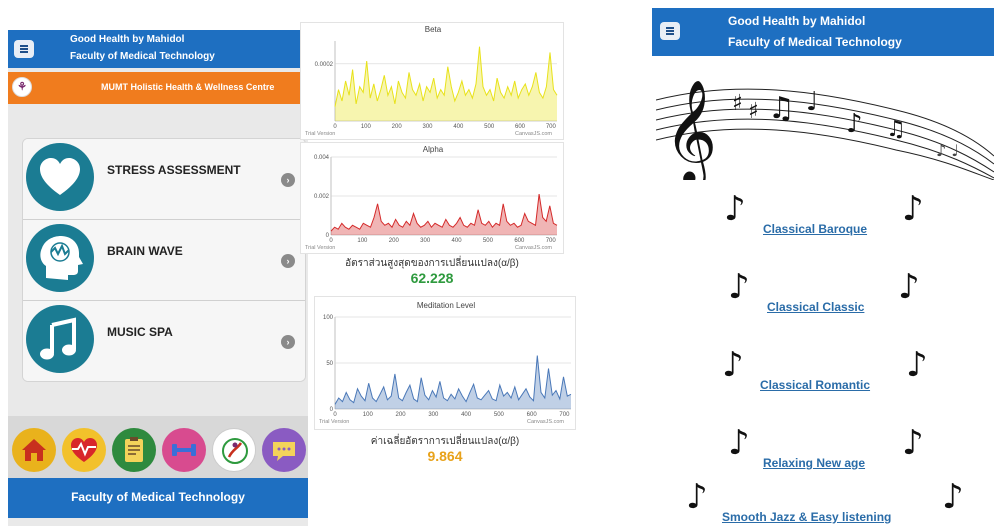 The image size is (994, 526). I want to click on centre-banner-text: MUMT Holistic Health & Wellness Centre, so click(188, 87).